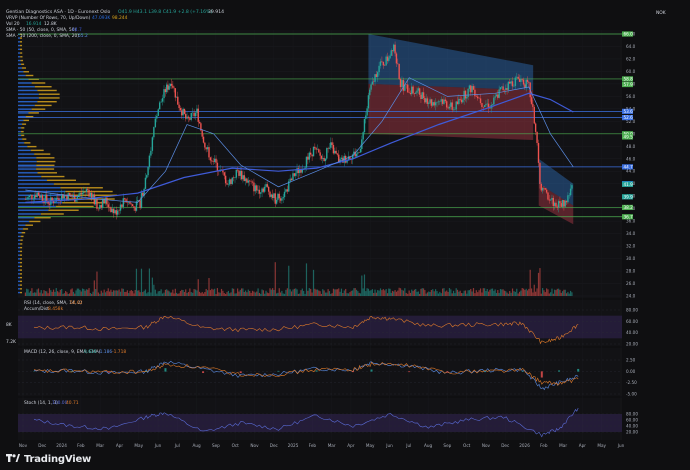 The width and height of the screenshot is (690, 470). Describe the element at coordinates (177, 445) in the screenshot. I see `x-tick-label: Jul` at that location.